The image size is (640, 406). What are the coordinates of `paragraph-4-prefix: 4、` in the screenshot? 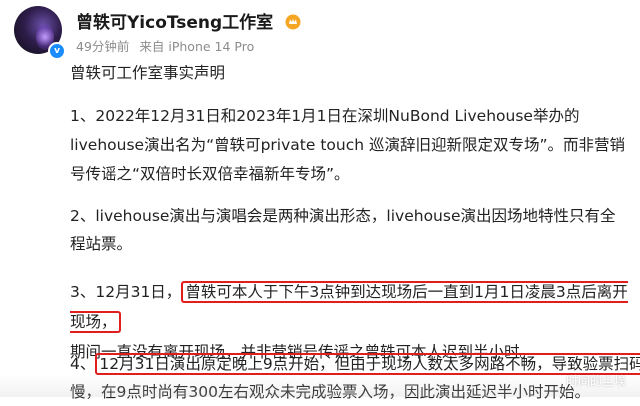 It's located at (83, 364).